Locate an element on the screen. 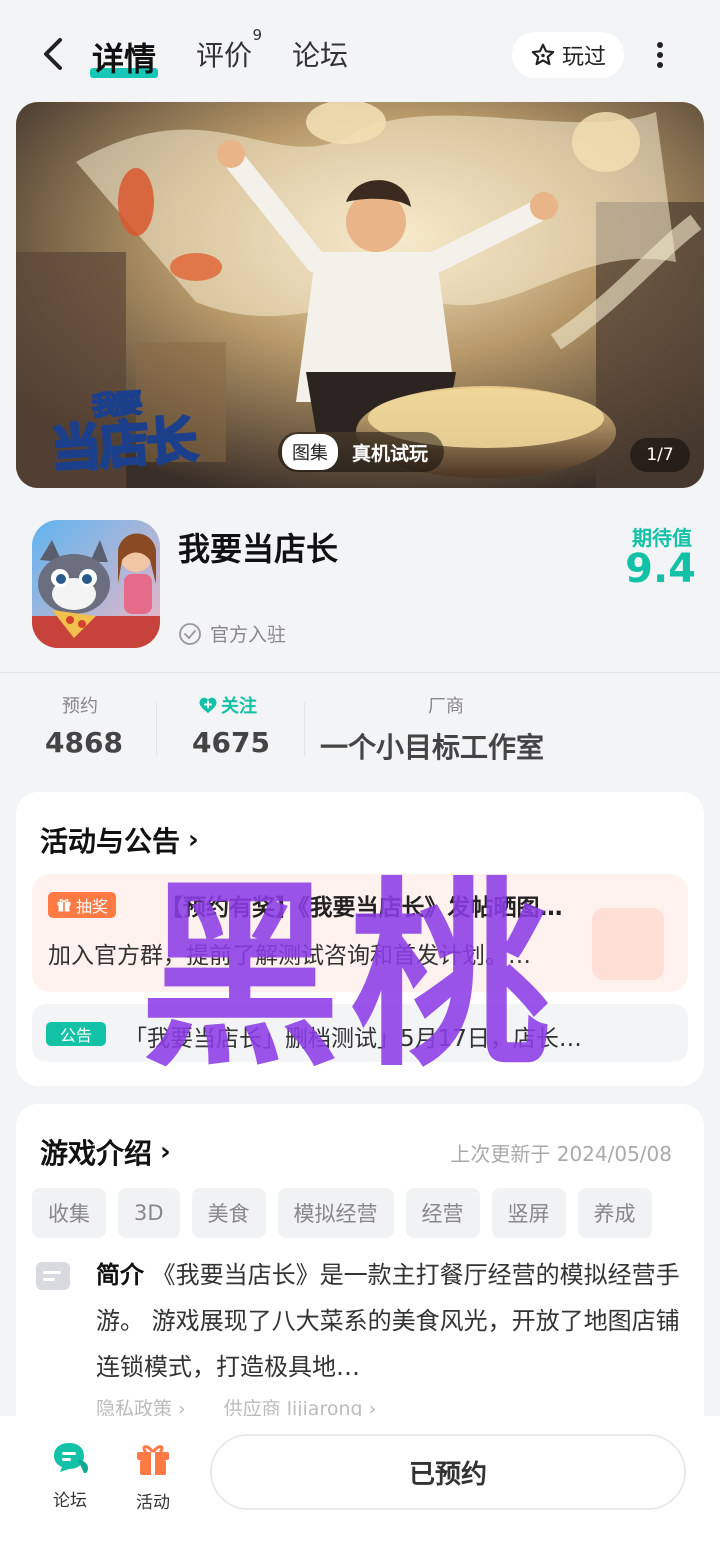 The height and width of the screenshot is (1549, 720). media-pill: 图集 真机试玩 is located at coordinates (361, 452).